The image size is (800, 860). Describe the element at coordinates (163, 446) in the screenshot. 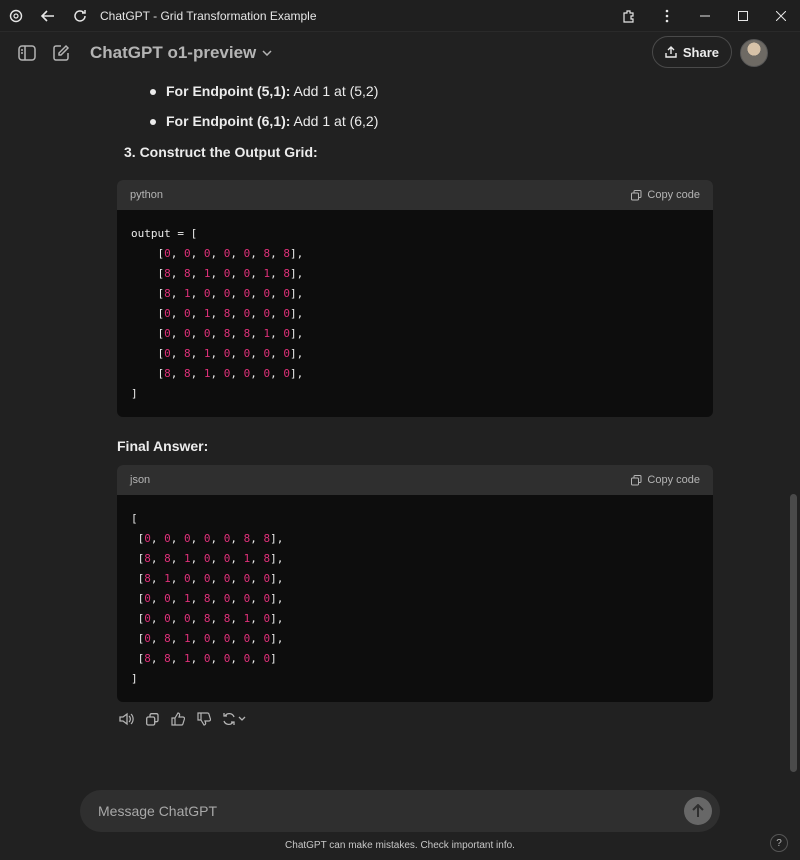

I see `final-answer-heading: Final Answer:` at that location.